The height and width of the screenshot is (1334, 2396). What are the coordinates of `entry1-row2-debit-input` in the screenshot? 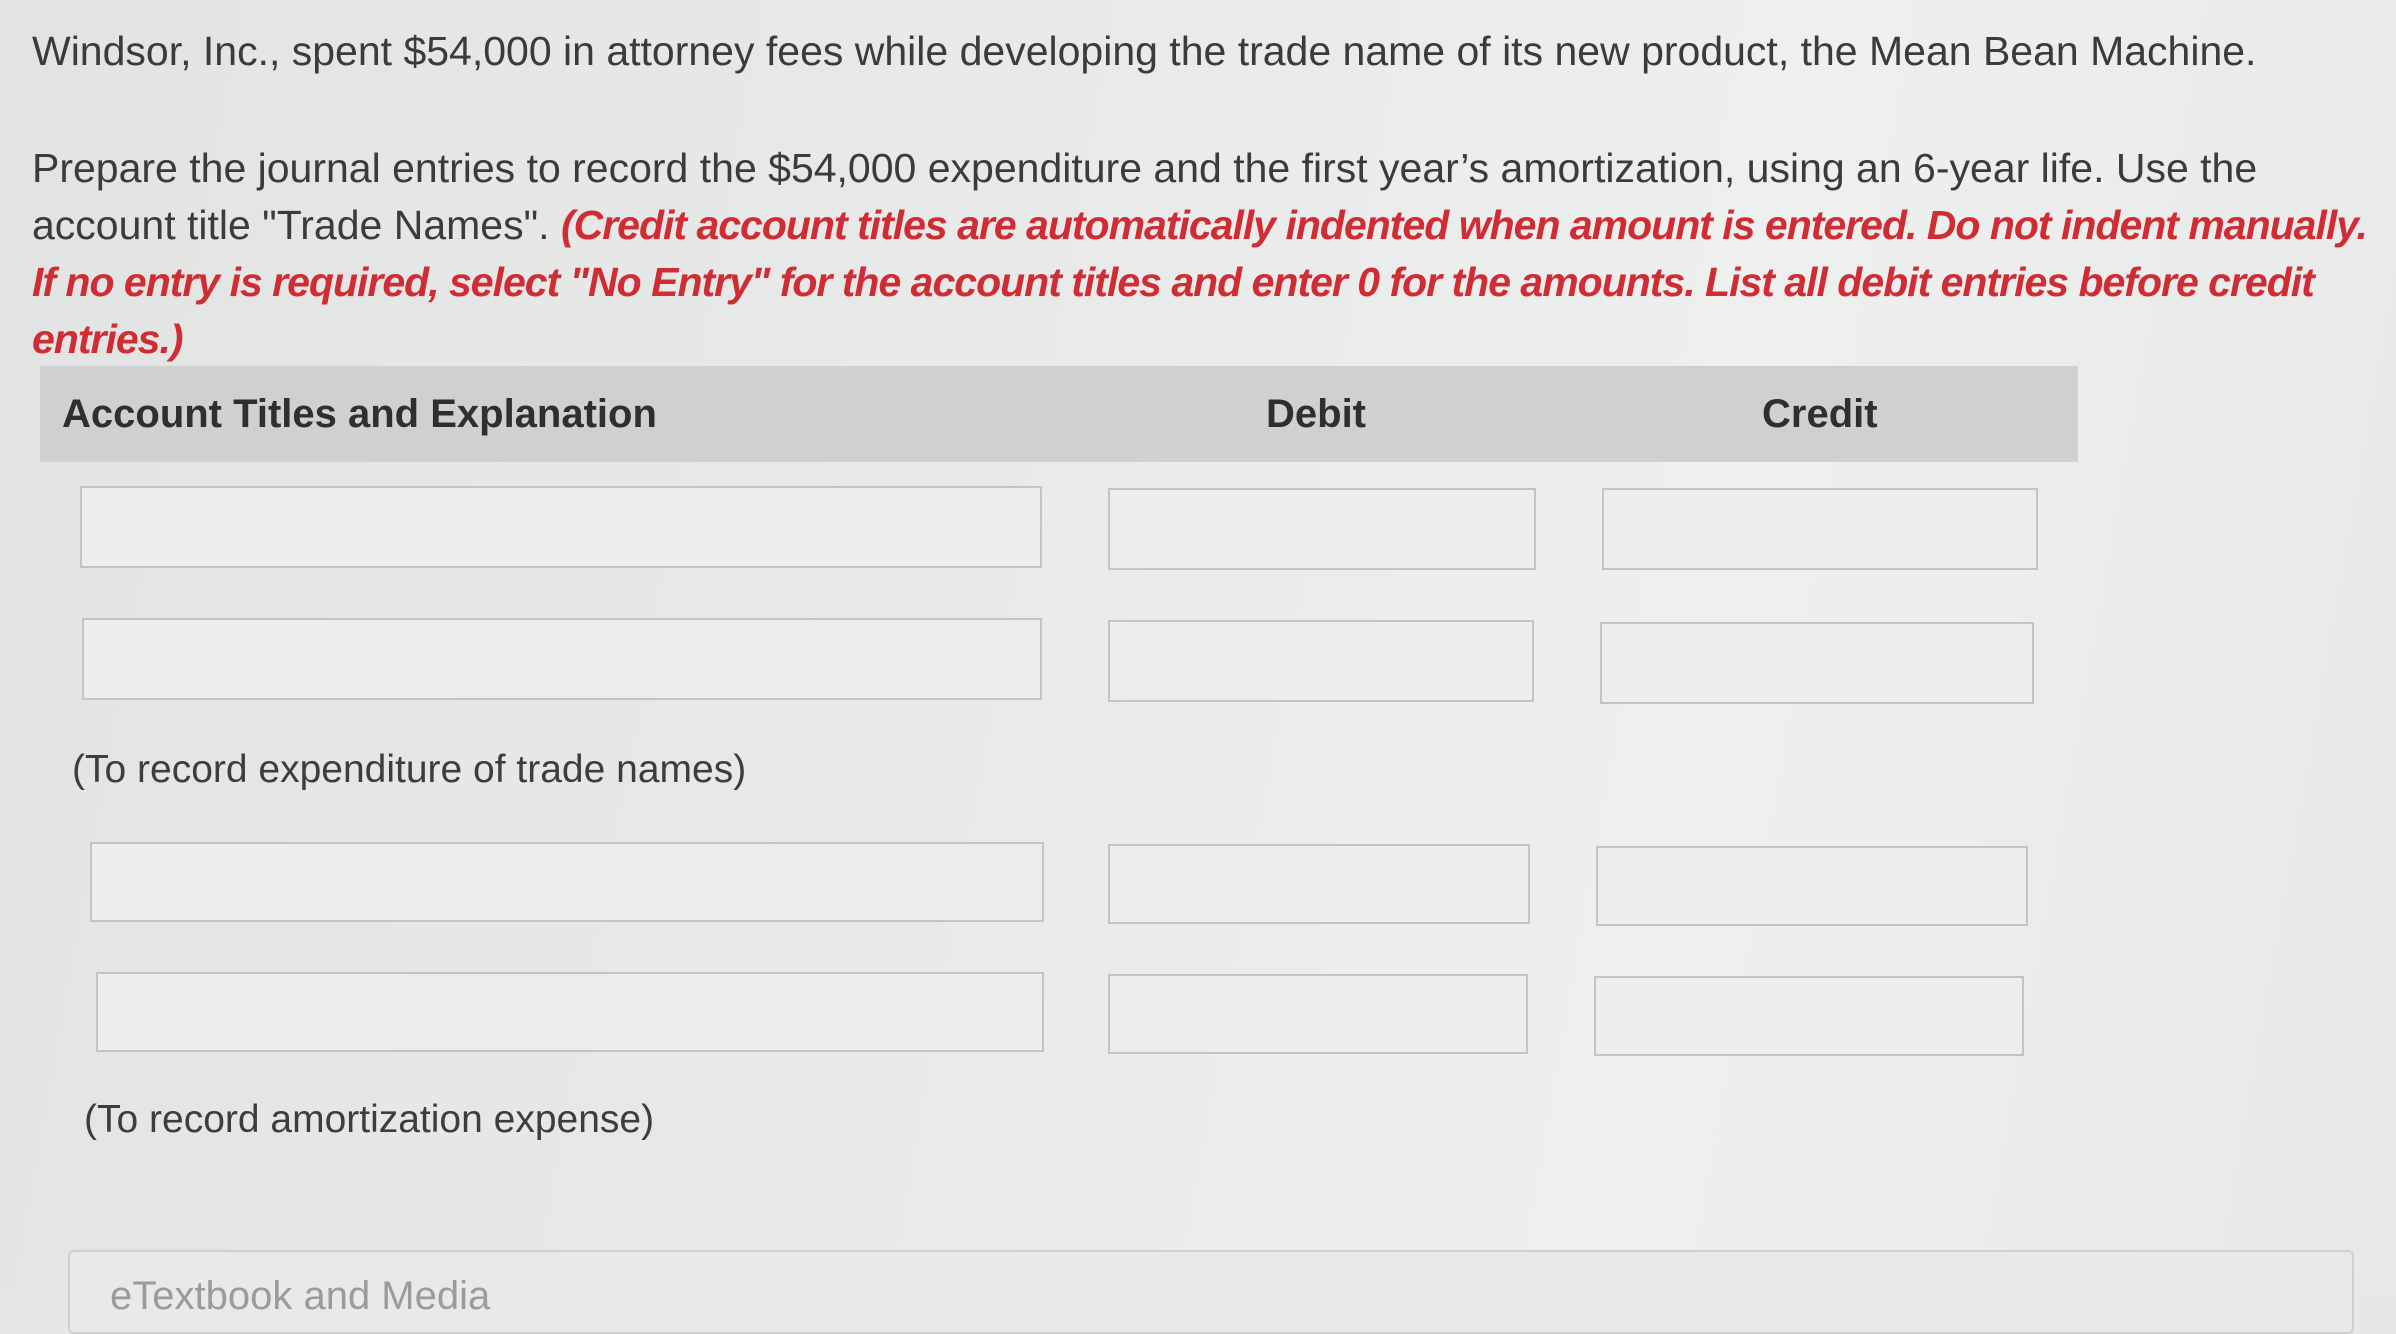 It's located at (1321, 661).